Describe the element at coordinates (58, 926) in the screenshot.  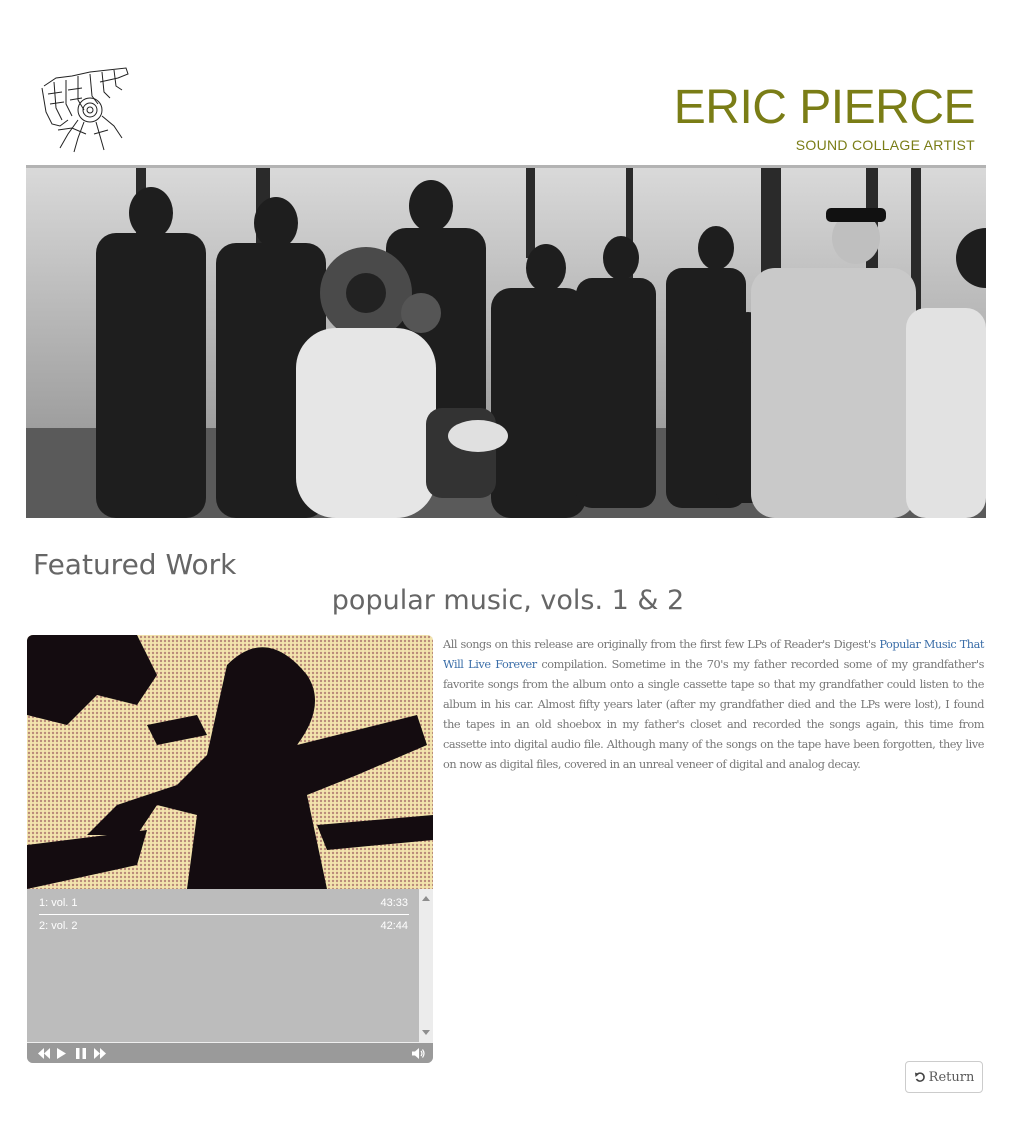
I see `track-title: 2: vol. 2` at that location.